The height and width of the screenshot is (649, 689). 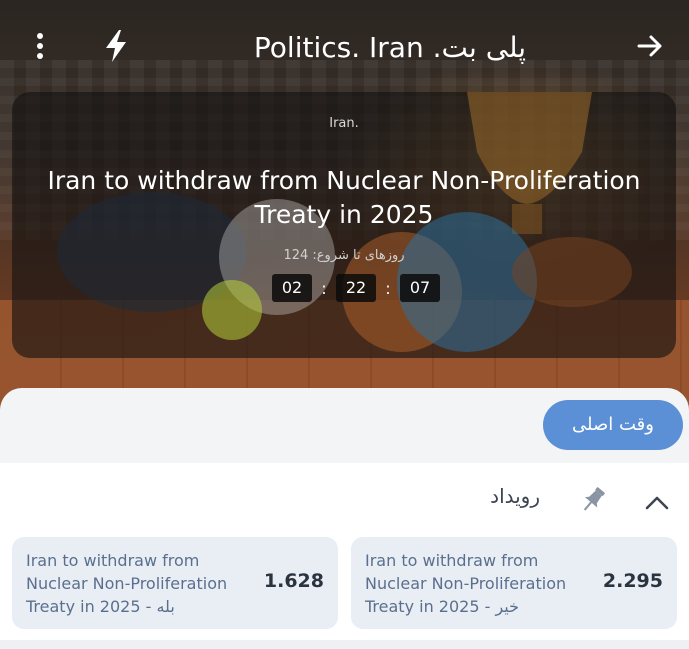 What do you see at coordinates (420, 288) in the screenshot?
I see `timer-seconds: 07` at bounding box center [420, 288].